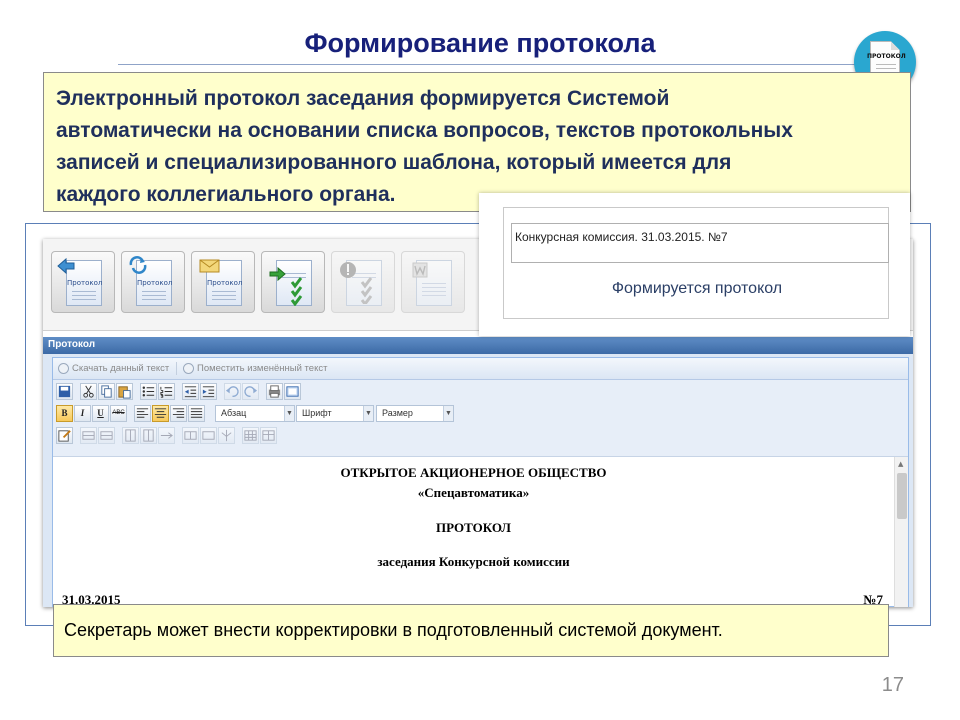 Image resolution: width=960 pixels, height=720 pixels. I want to click on indent-icon, so click(208, 391).